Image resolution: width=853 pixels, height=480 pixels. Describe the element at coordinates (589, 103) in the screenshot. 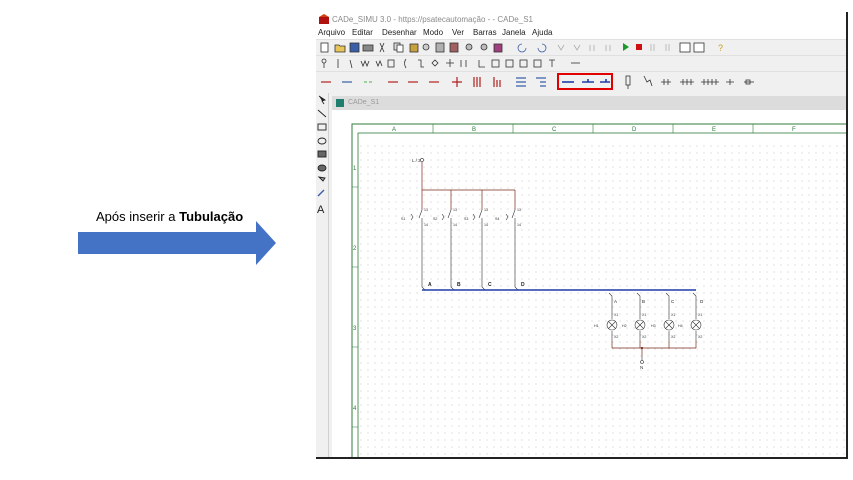

I see `document-title-bar: CADe_S1` at that location.